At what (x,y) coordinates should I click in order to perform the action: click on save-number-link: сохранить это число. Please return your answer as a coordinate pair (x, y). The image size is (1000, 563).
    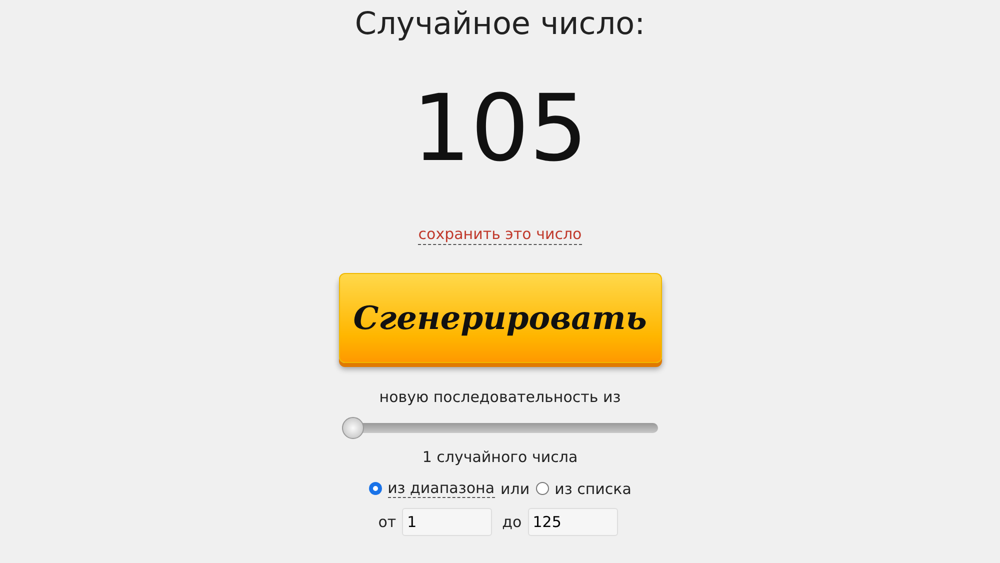
    Looking at the image, I should click on (500, 234).